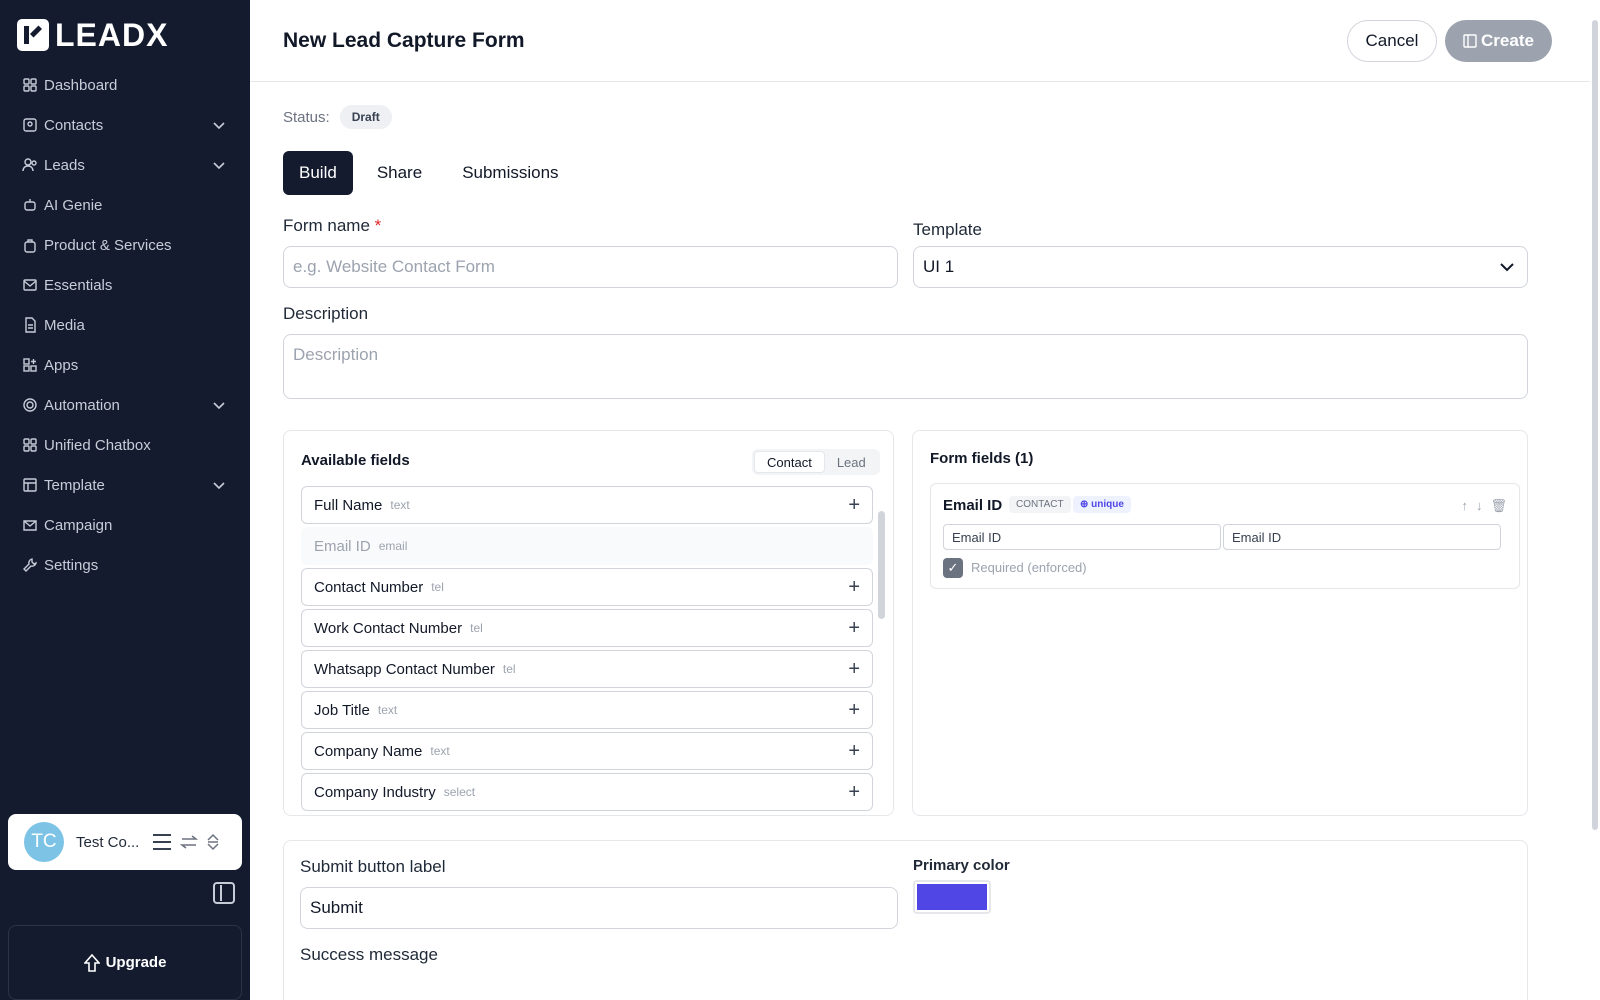 This screenshot has height=1000, width=1600. Describe the element at coordinates (1595, 425) in the screenshot. I see `scrollbar-thumb` at that location.